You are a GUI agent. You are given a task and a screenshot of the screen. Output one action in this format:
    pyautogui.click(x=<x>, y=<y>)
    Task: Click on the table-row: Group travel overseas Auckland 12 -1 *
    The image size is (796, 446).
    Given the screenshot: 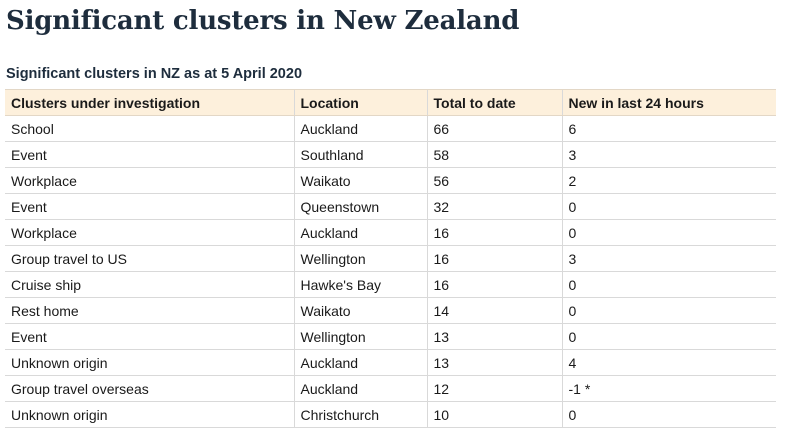 What is the action you would take?
    pyautogui.click(x=390, y=388)
    